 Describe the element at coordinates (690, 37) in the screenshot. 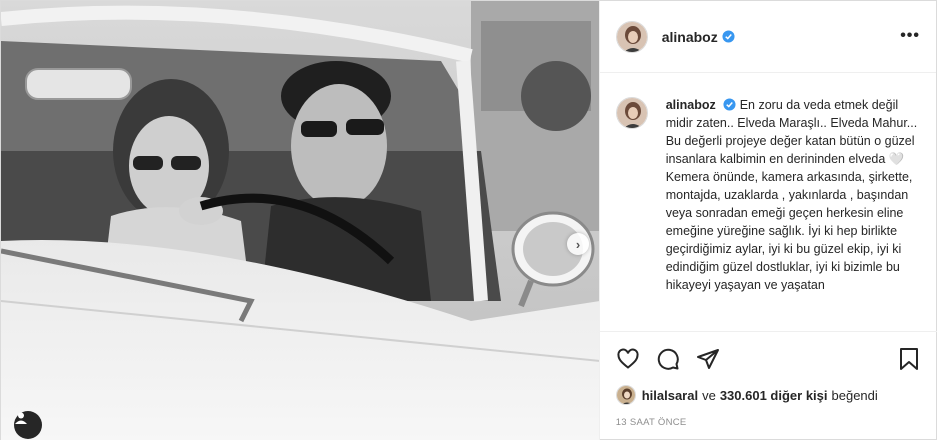

I see `username-link: alinaboz` at that location.